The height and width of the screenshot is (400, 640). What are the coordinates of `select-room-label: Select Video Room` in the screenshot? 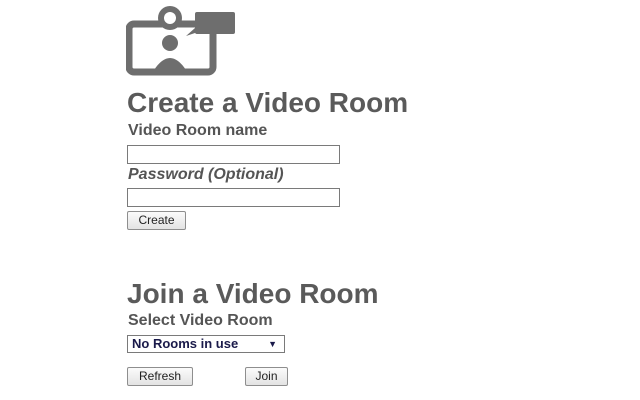 It's located at (200, 320).